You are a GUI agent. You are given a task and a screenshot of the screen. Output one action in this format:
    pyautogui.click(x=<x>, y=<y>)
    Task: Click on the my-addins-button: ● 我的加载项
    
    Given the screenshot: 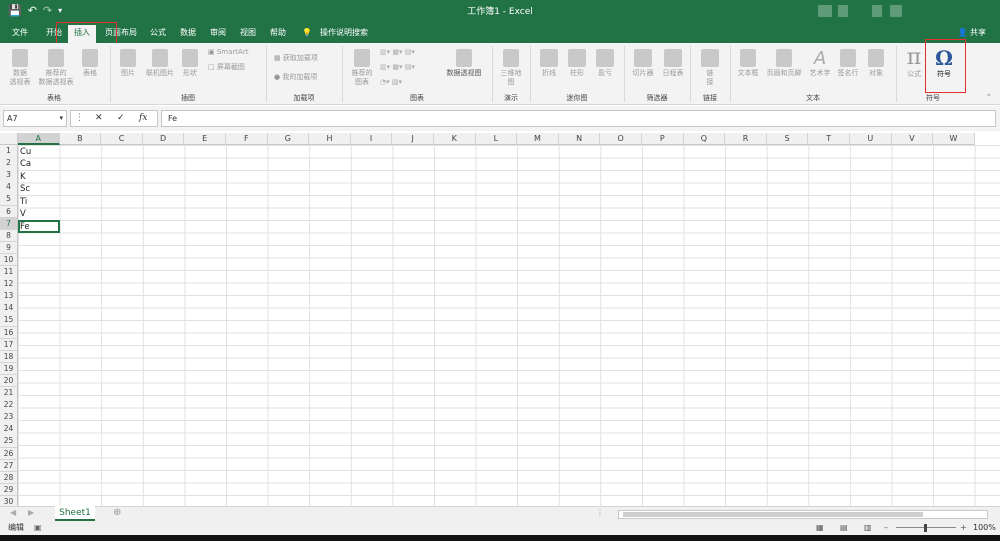 What is the action you would take?
    pyautogui.click(x=295, y=77)
    